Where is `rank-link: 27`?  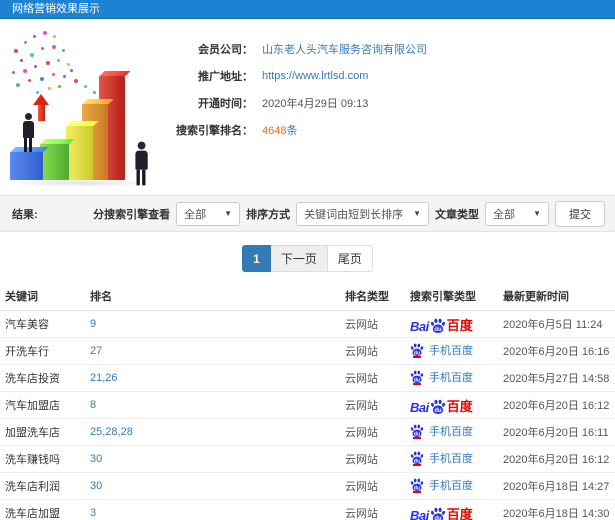
rank-link: 27 is located at coordinates (217, 351).